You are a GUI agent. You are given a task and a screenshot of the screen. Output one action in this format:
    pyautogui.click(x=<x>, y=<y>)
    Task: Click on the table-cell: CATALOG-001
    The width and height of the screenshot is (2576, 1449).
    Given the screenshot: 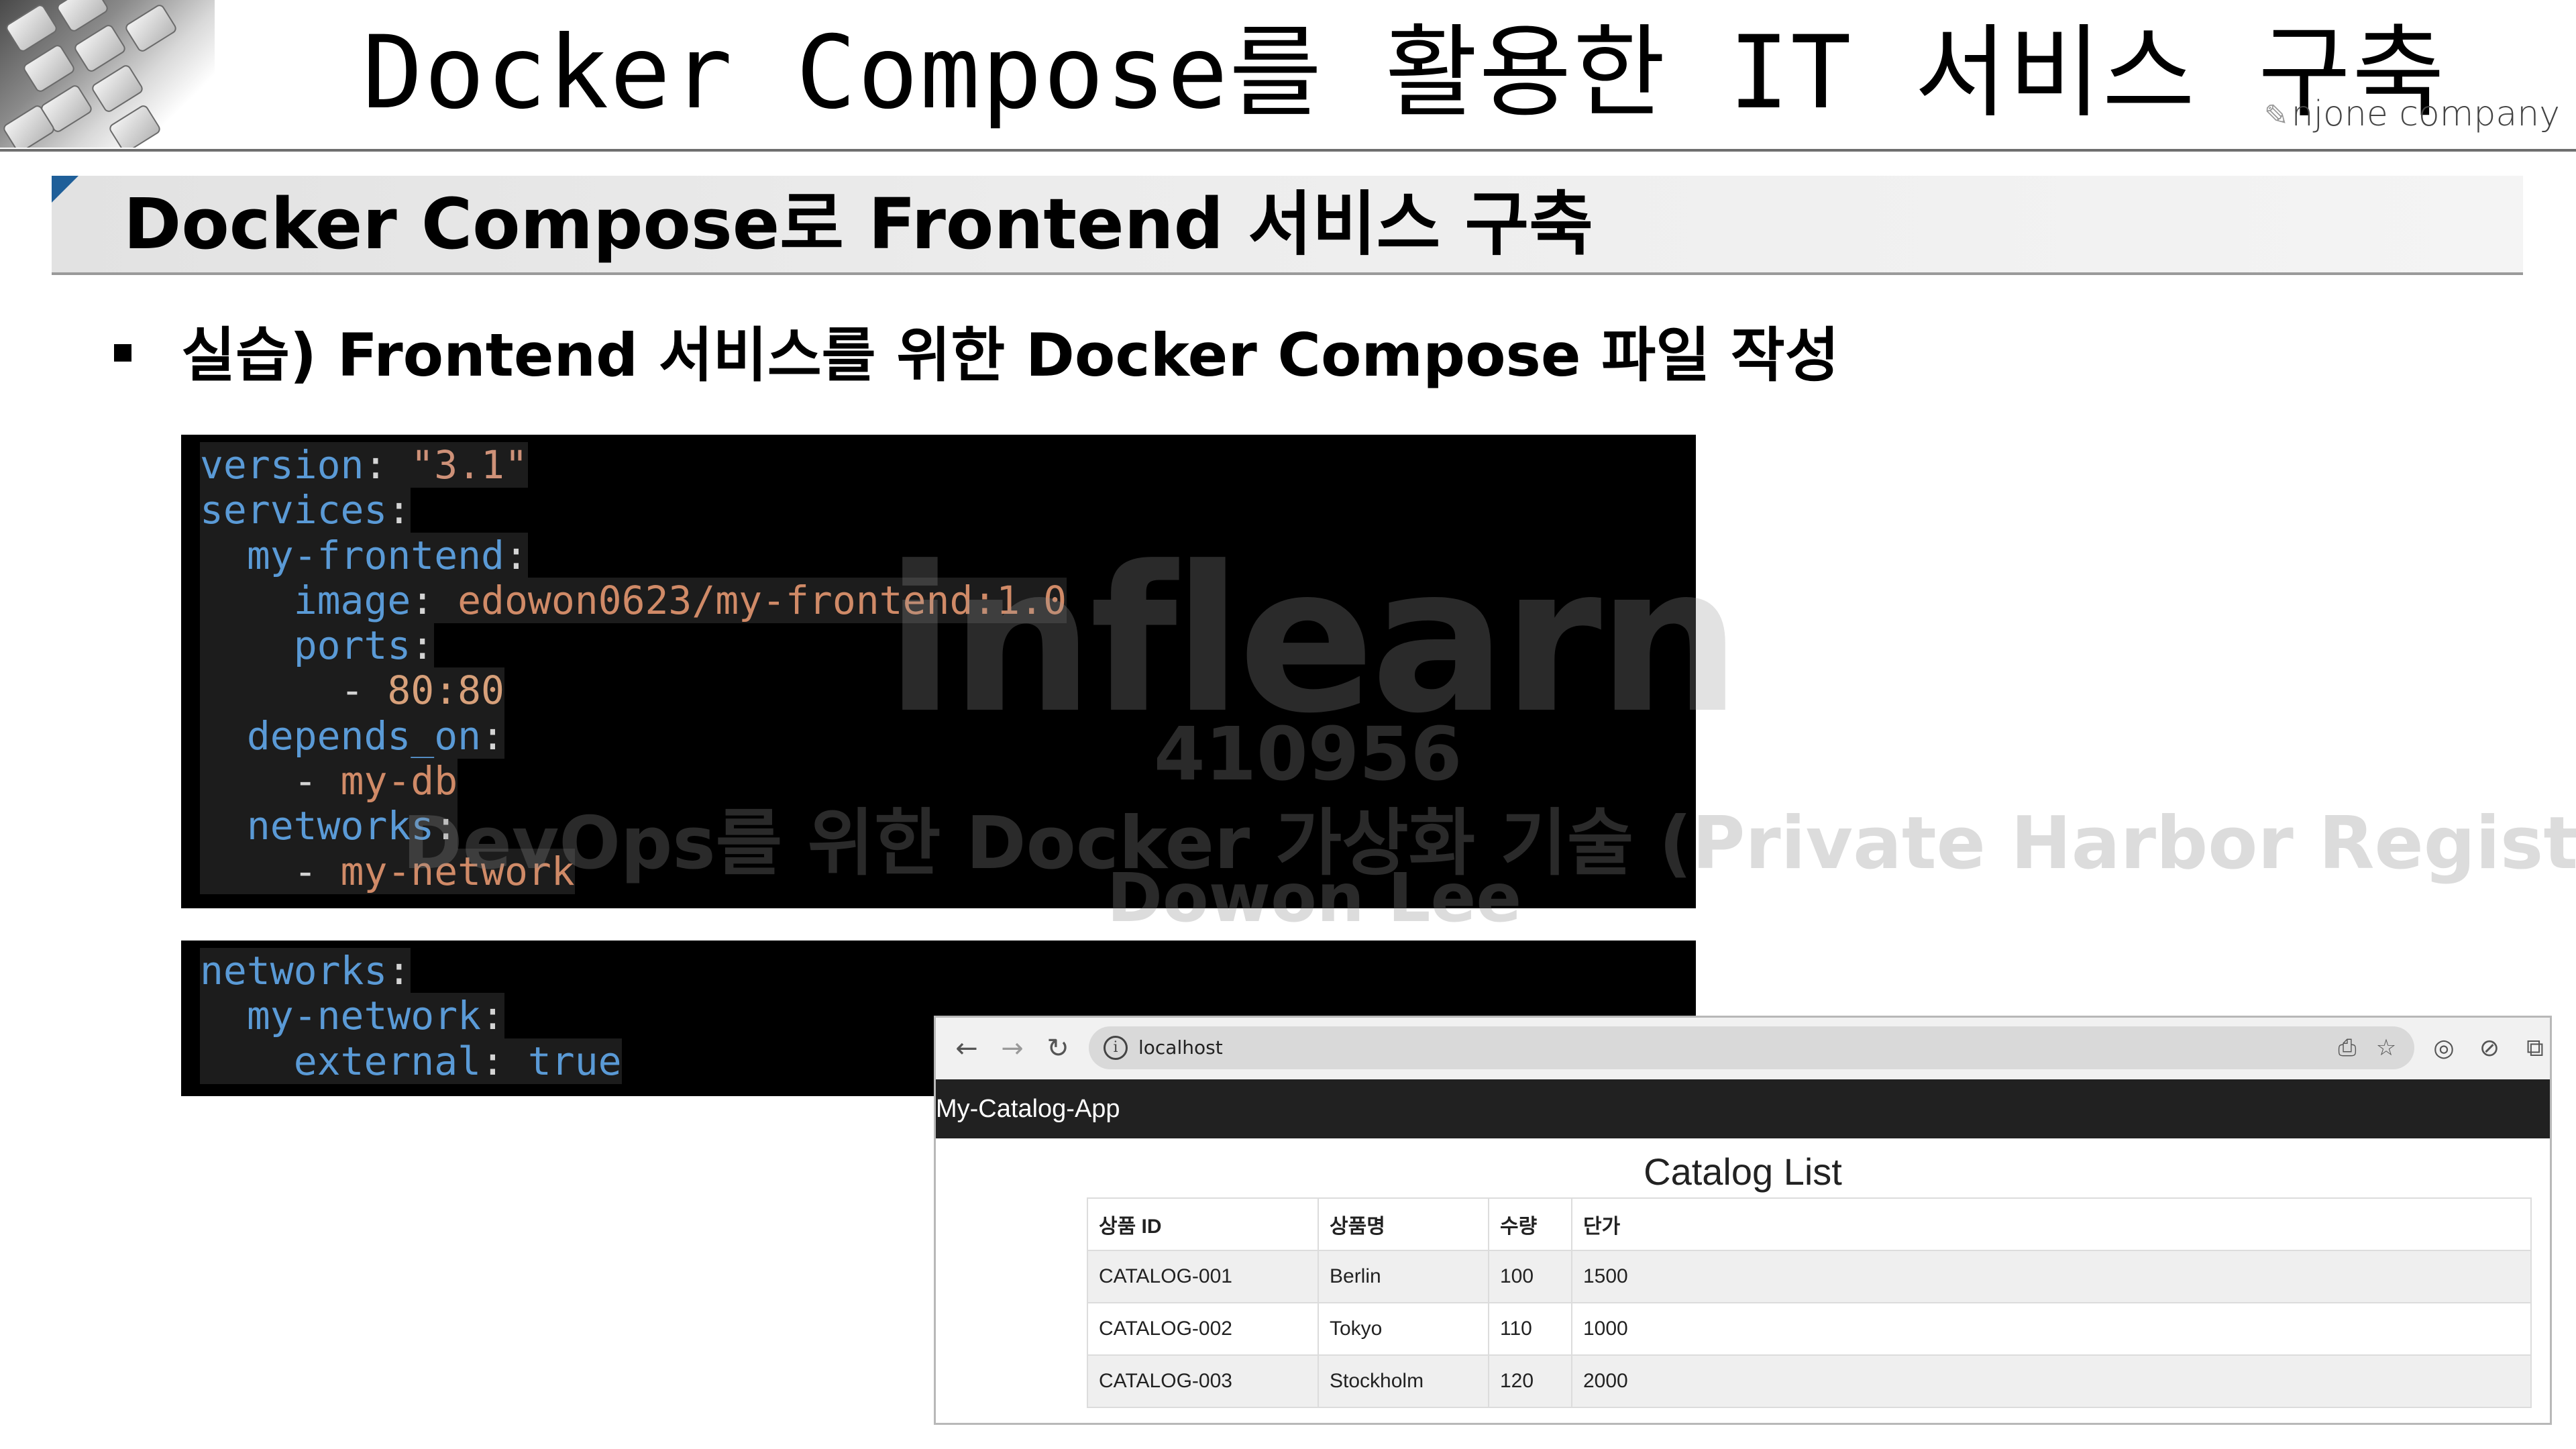 What is the action you would take?
    pyautogui.click(x=1203, y=1276)
    